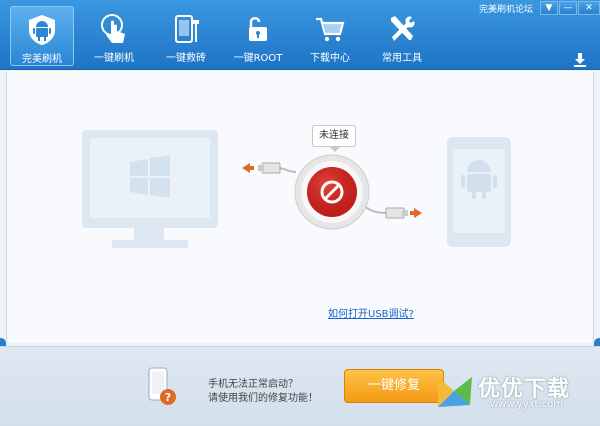  What do you see at coordinates (332, 192) in the screenshot?
I see `disconnected-indicator` at bounding box center [332, 192].